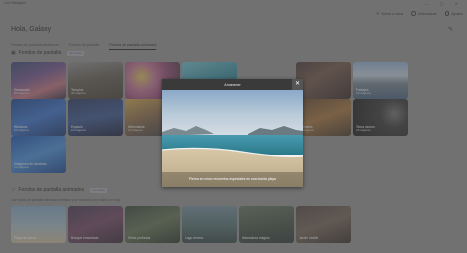 The height and width of the screenshot is (253, 467). Describe the element at coordinates (38, 154) in the screenshot. I see `wallpaper-tile: Imágenes de windows 12 imágenes` at that location.